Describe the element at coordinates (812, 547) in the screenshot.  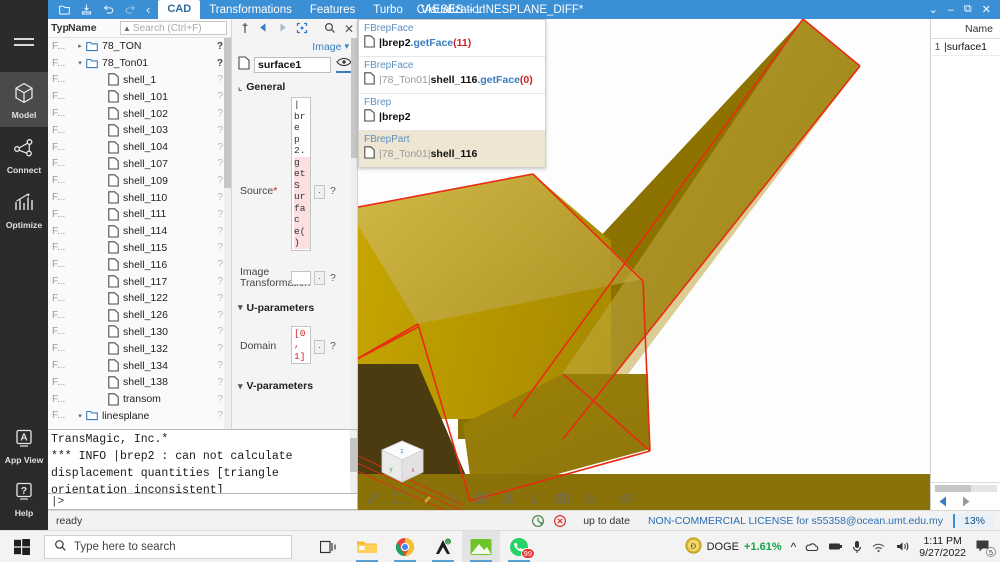
I see `onedrive-icon` at that location.